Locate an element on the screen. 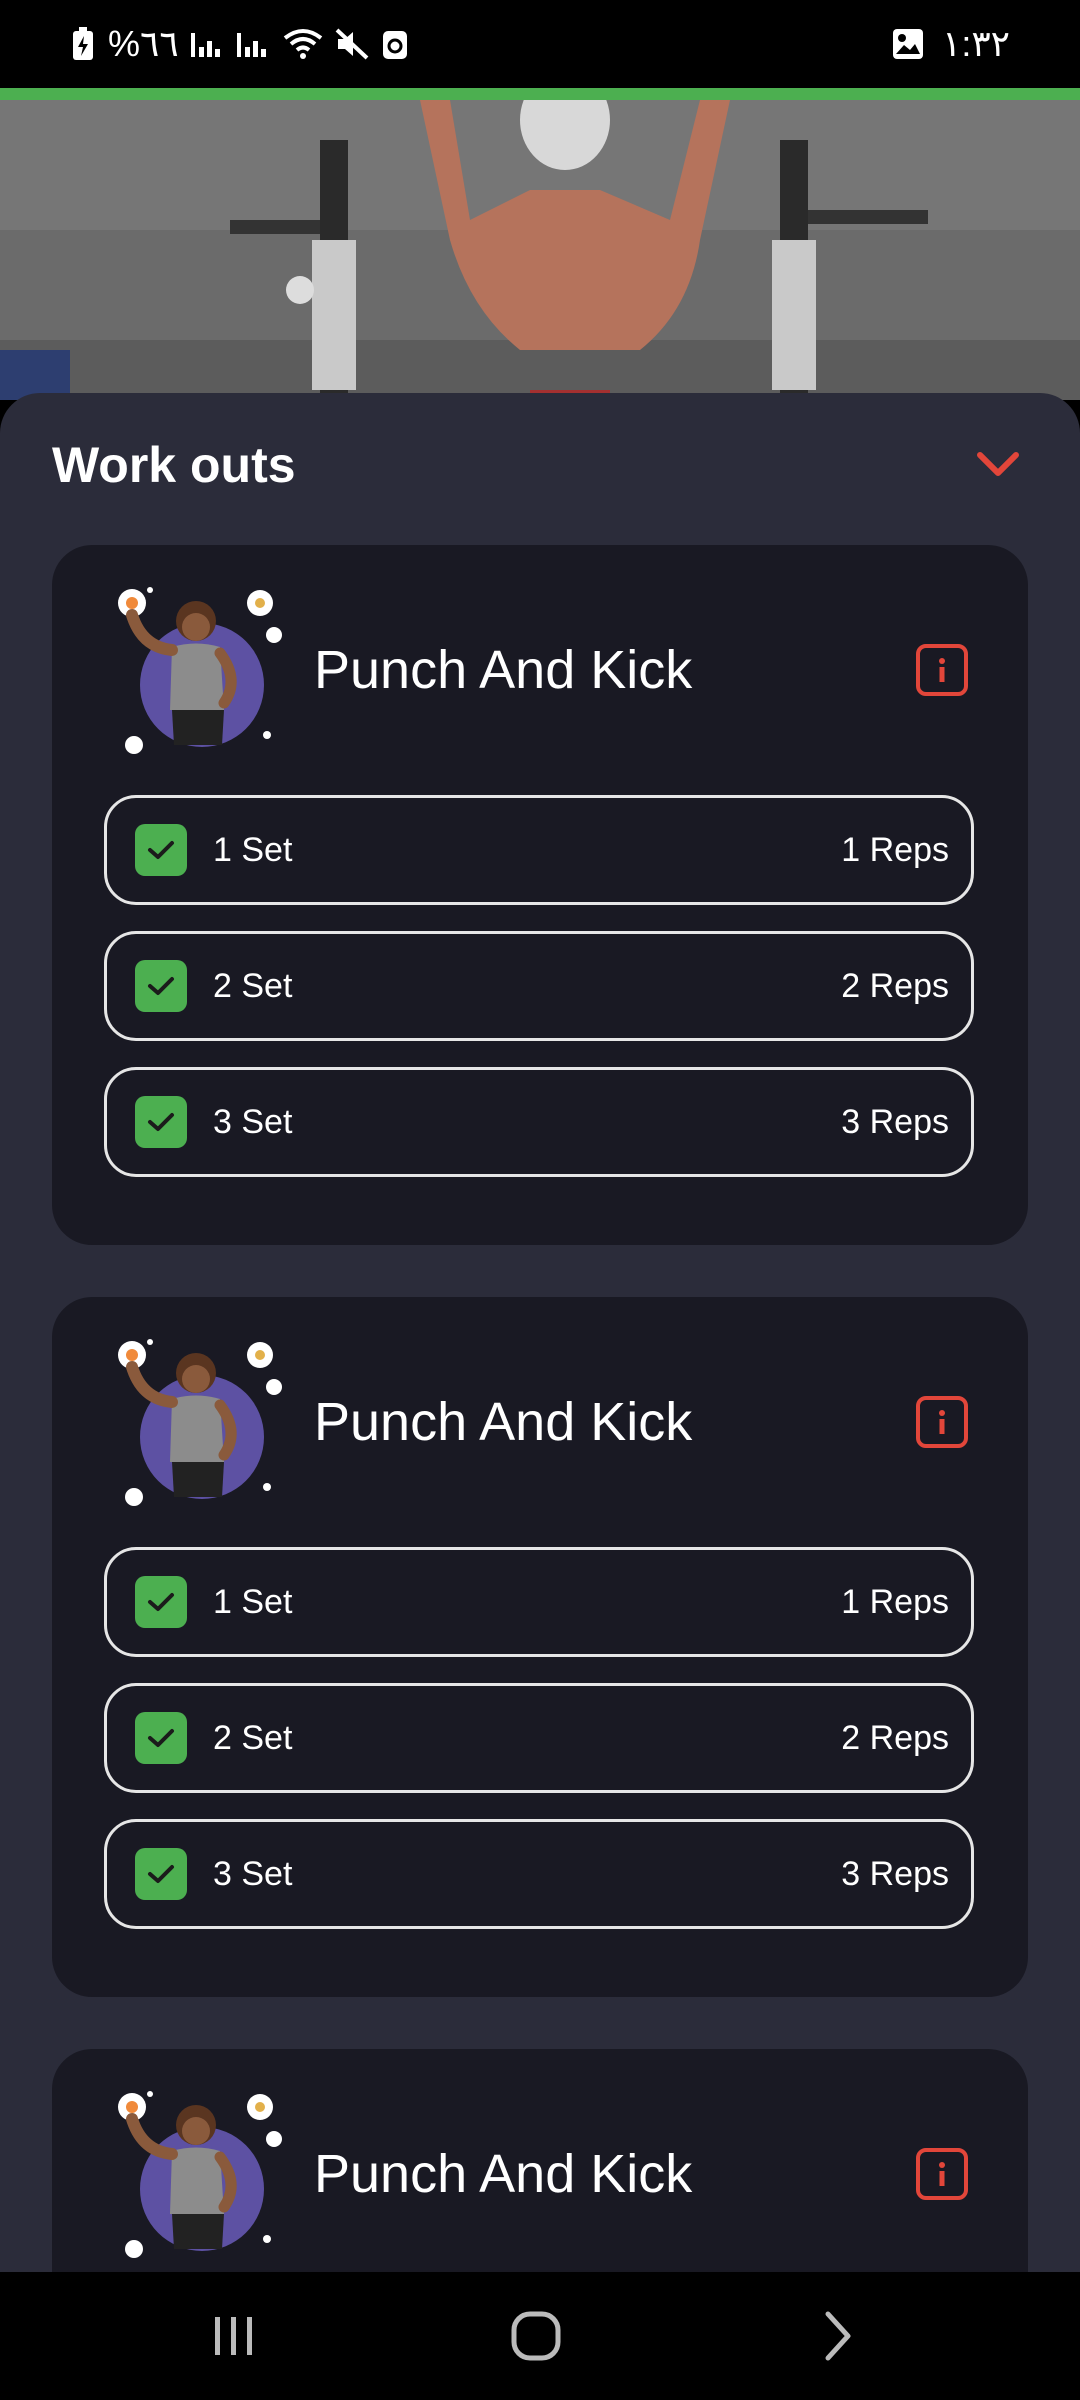  home-icon is located at coordinates (536, 2336).